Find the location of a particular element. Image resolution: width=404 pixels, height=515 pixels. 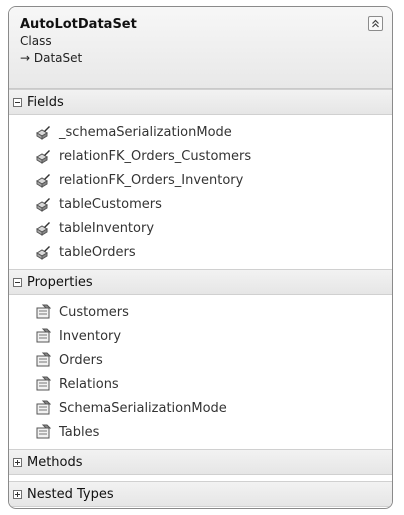

field-label: _schemaSerializationMode is located at coordinates (145, 132).